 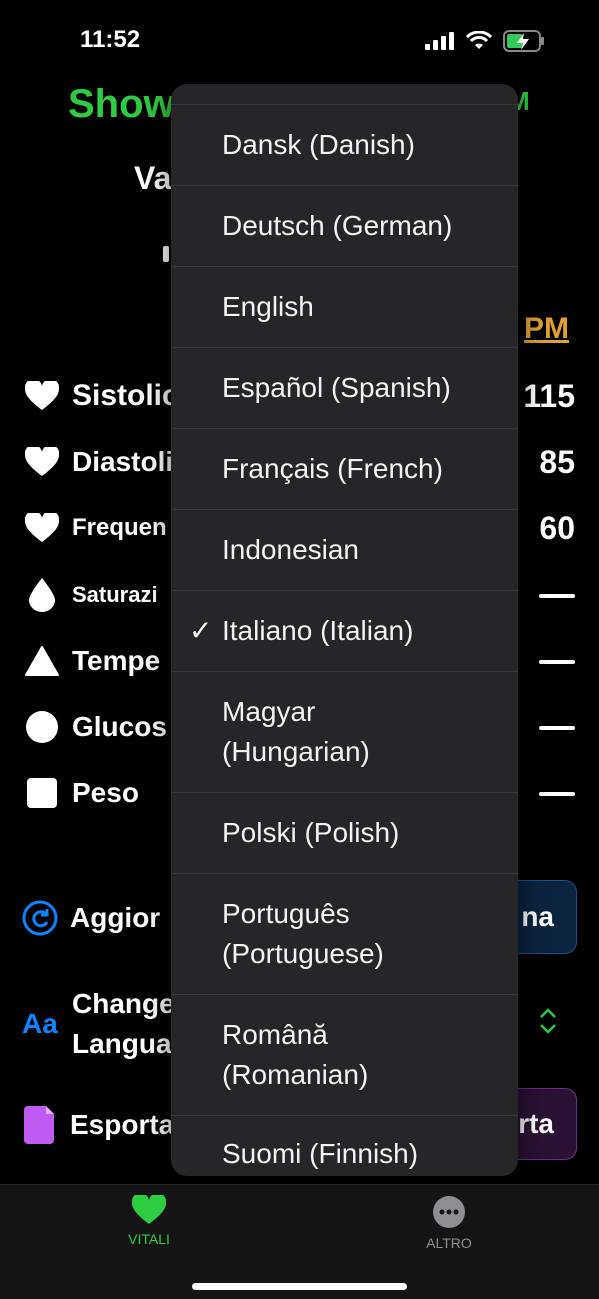 I want to click on vital-row-diastolic: Diastoli, so click(x=98, y=462).